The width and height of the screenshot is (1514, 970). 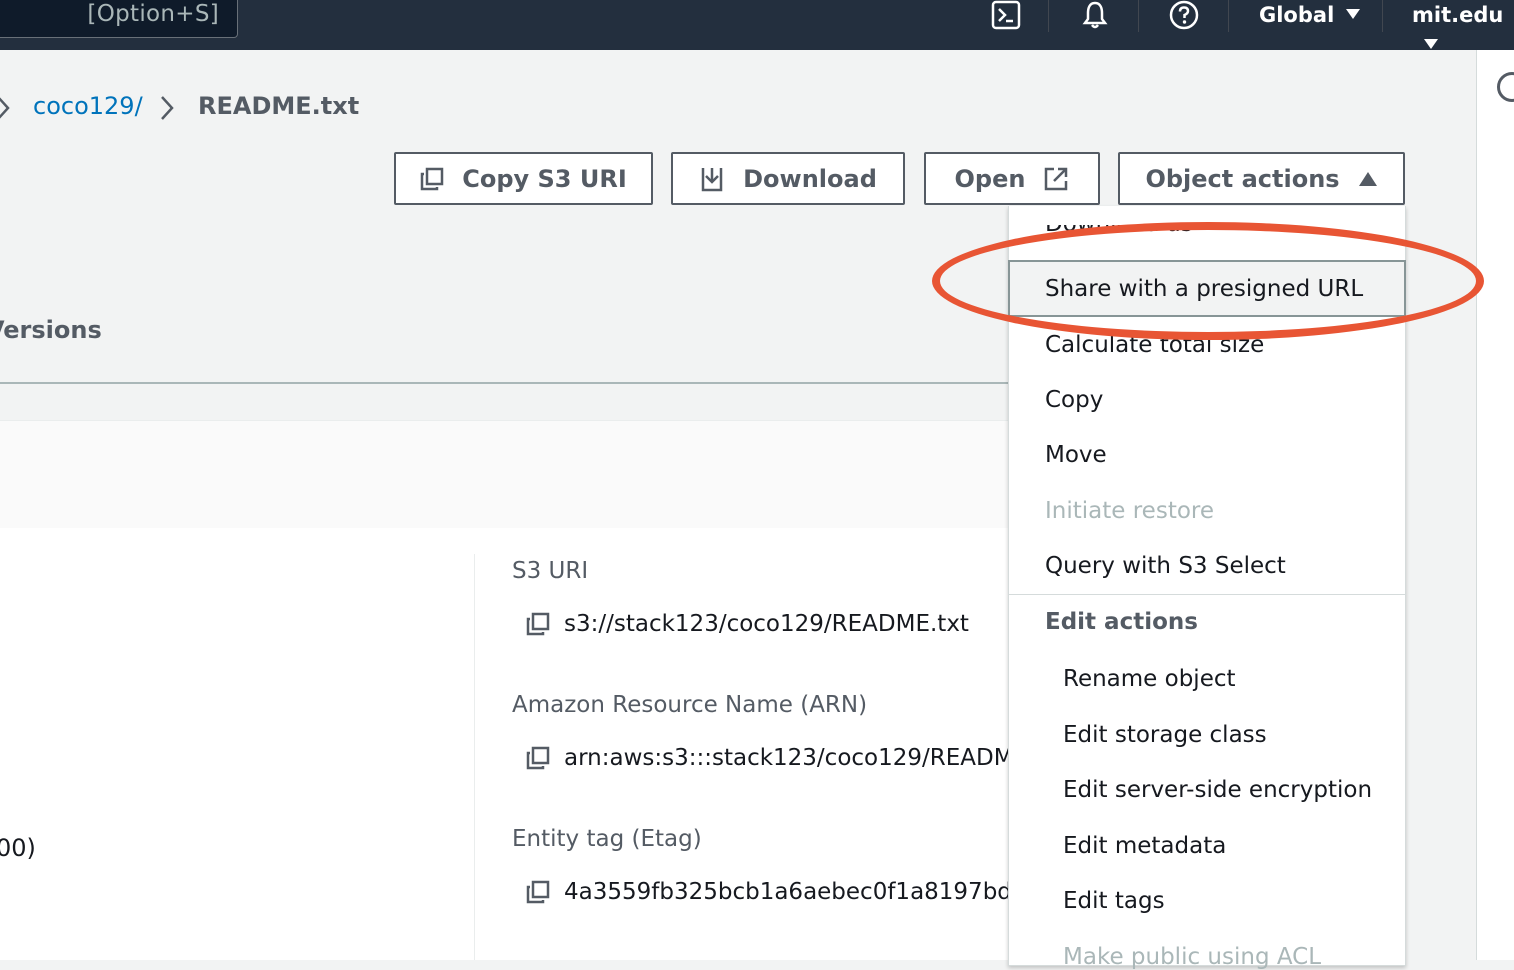 What do you see at coordinates (1130, 511) in the screenshot?
I see `menu-item-initiate-restore: Initiate restore` at bounding box center [1130, 511].